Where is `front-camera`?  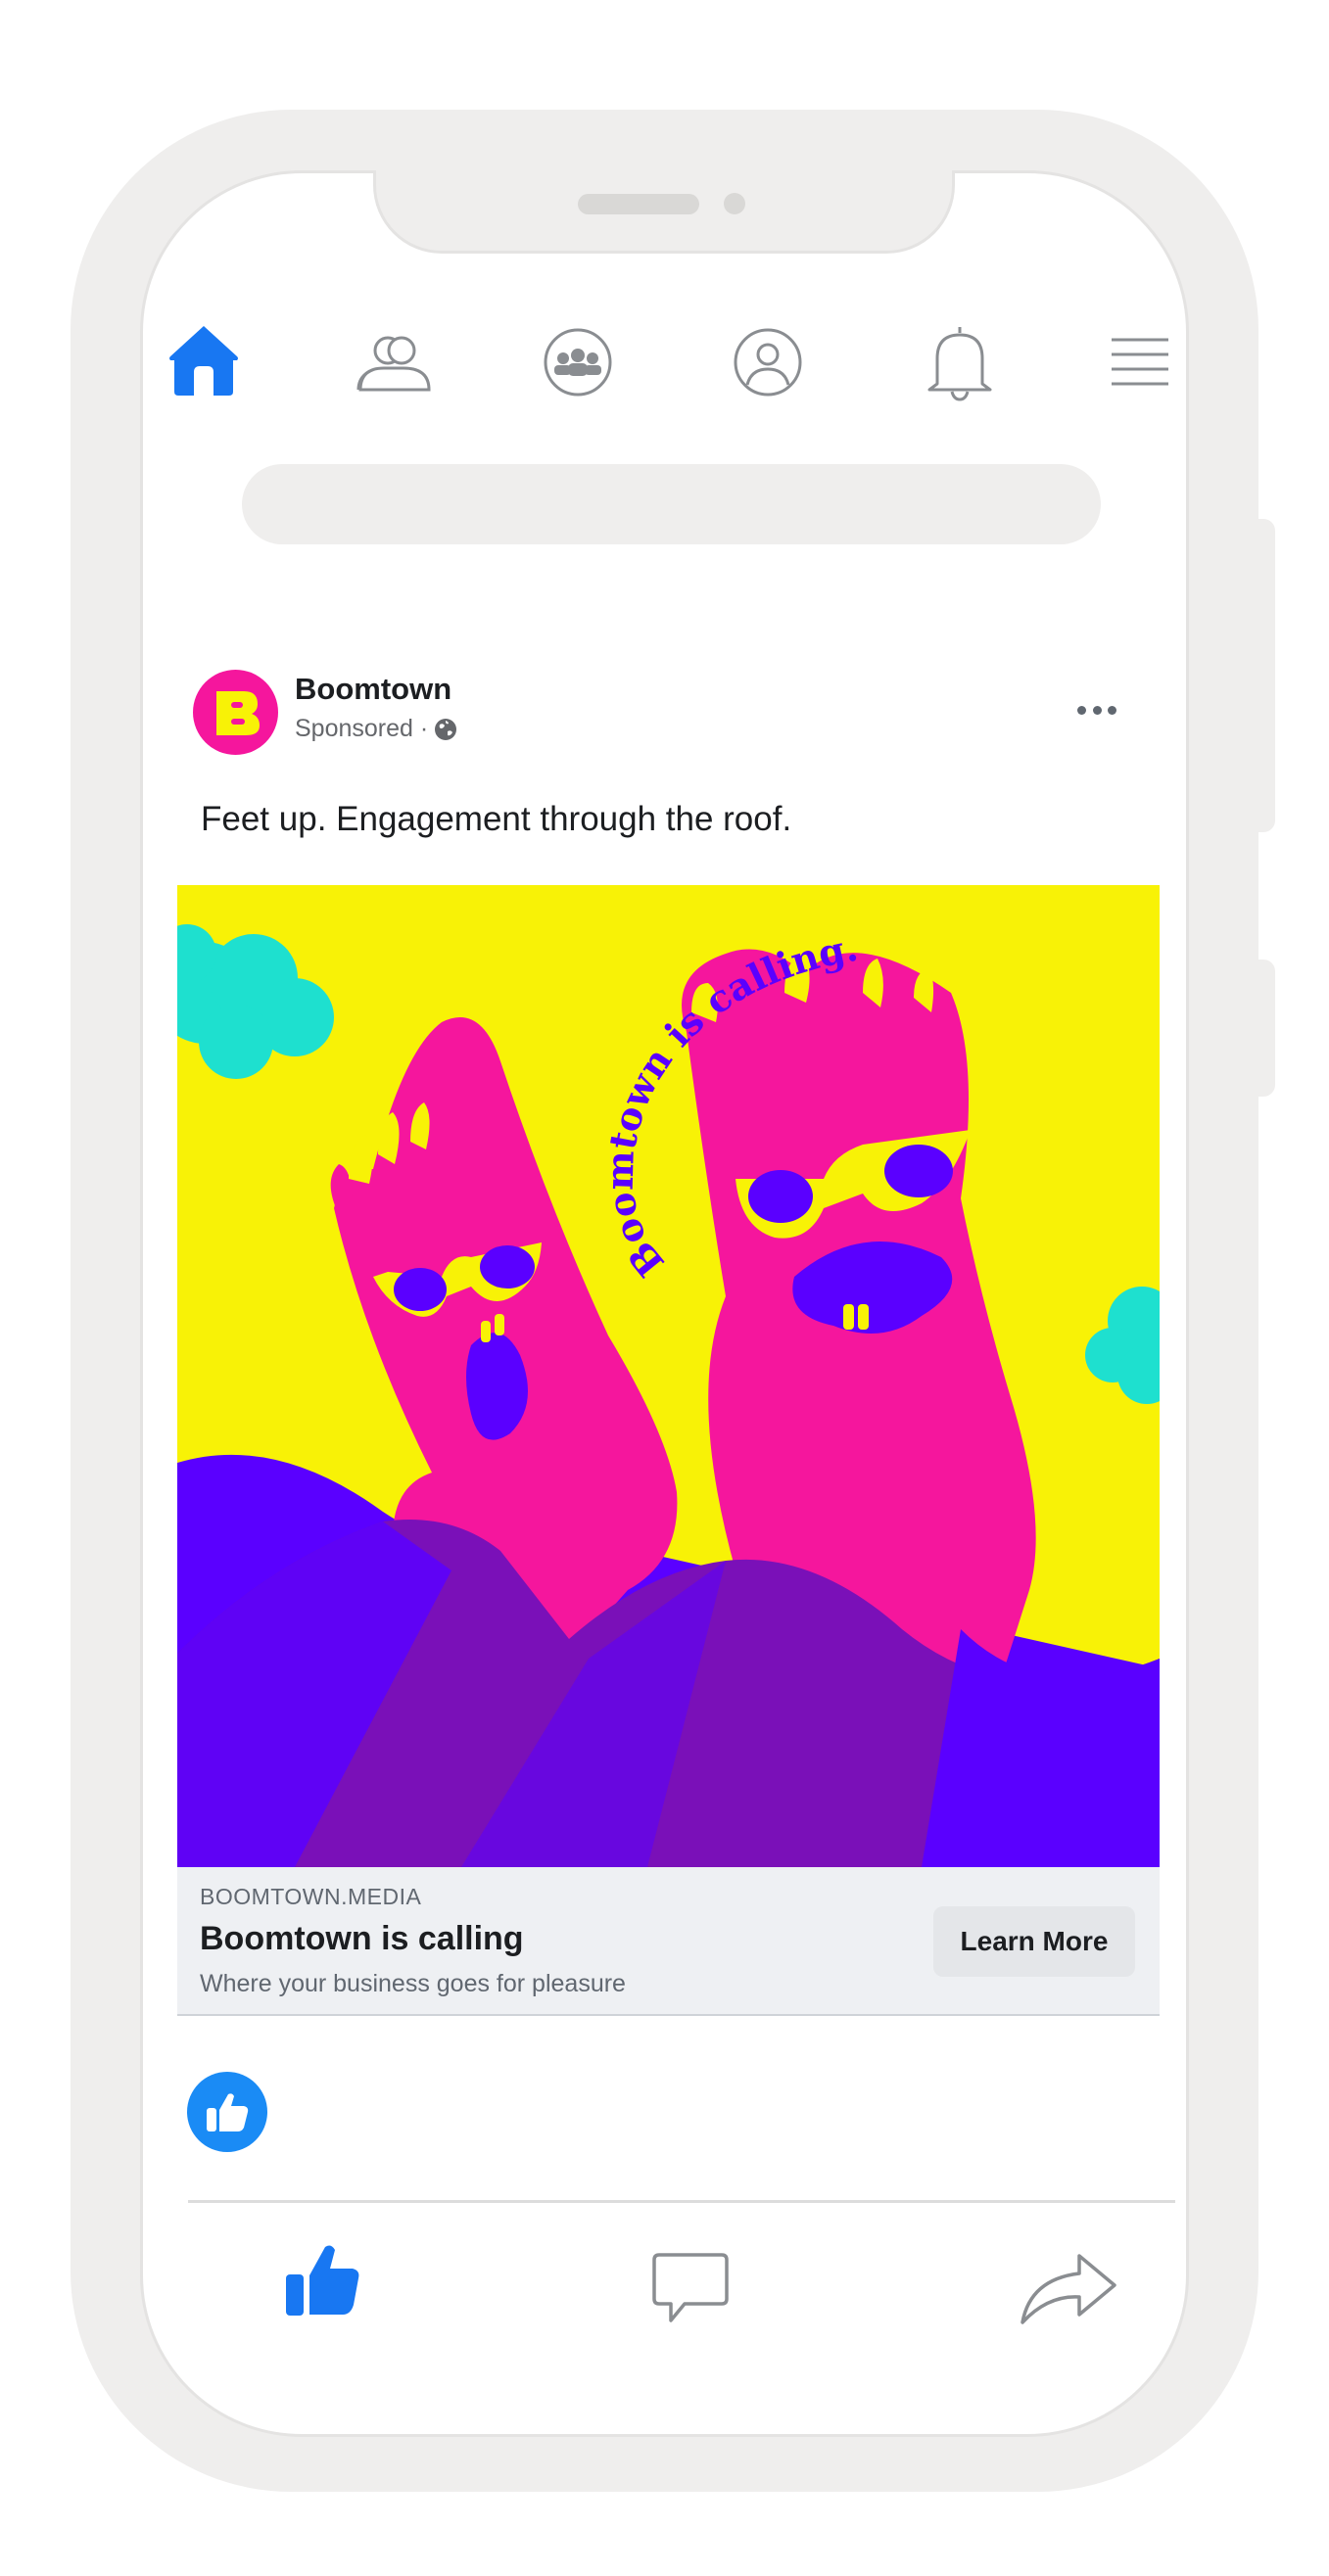
front-camera is located at coordinates (734, 204).